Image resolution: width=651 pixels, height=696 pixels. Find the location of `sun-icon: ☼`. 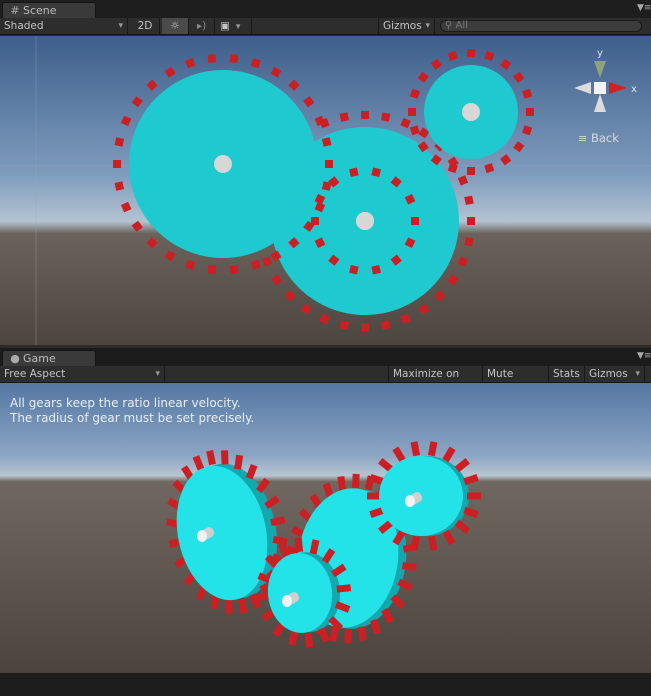

sun-icon: ☼ is located at coordinates (175, 26).